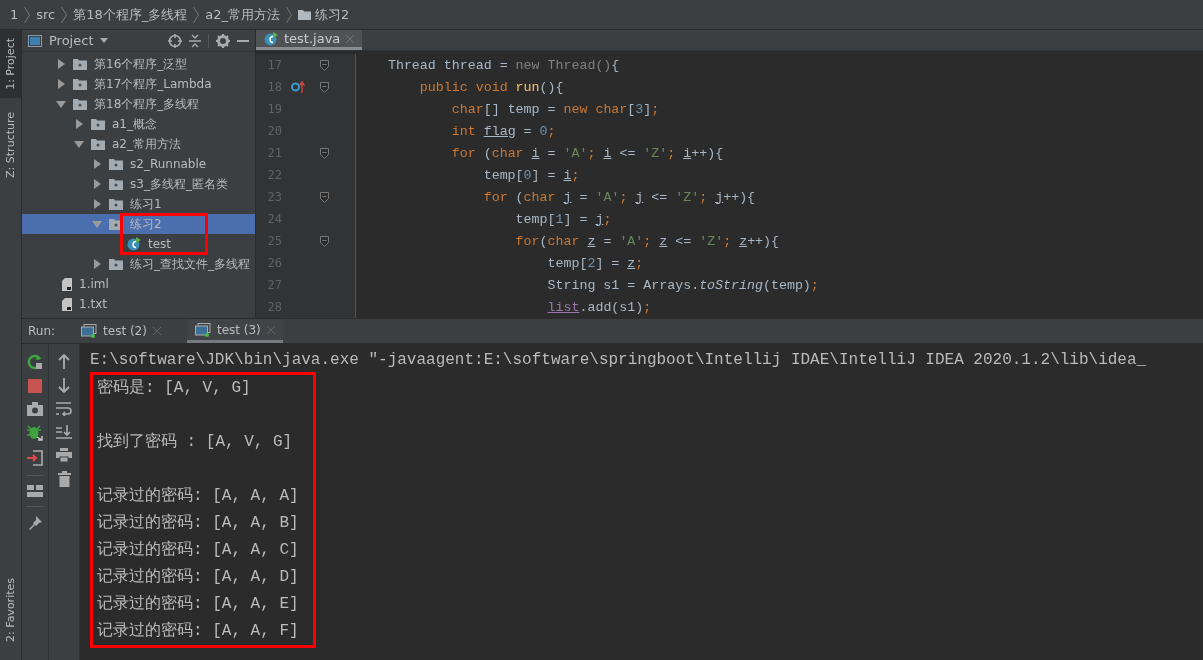  Describe the element at coordinates (563, 219) in the screenshot. I see `code-line: temp[1] = j;` at that location.